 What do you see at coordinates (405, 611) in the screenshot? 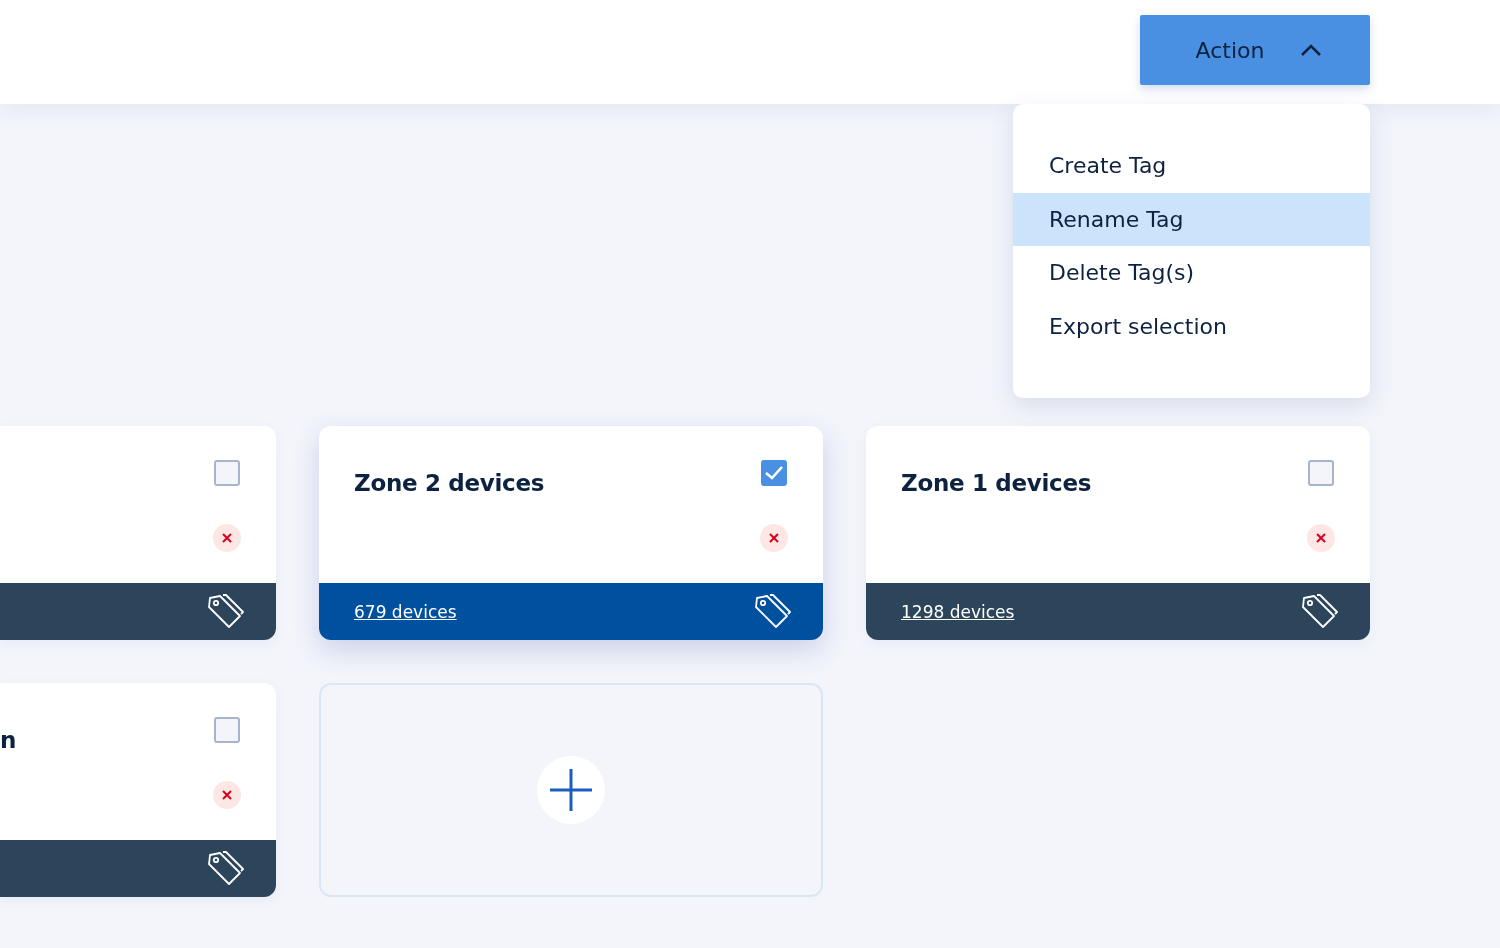
I see `device-count-link: 679 devices` at bounding box center [405, 611].